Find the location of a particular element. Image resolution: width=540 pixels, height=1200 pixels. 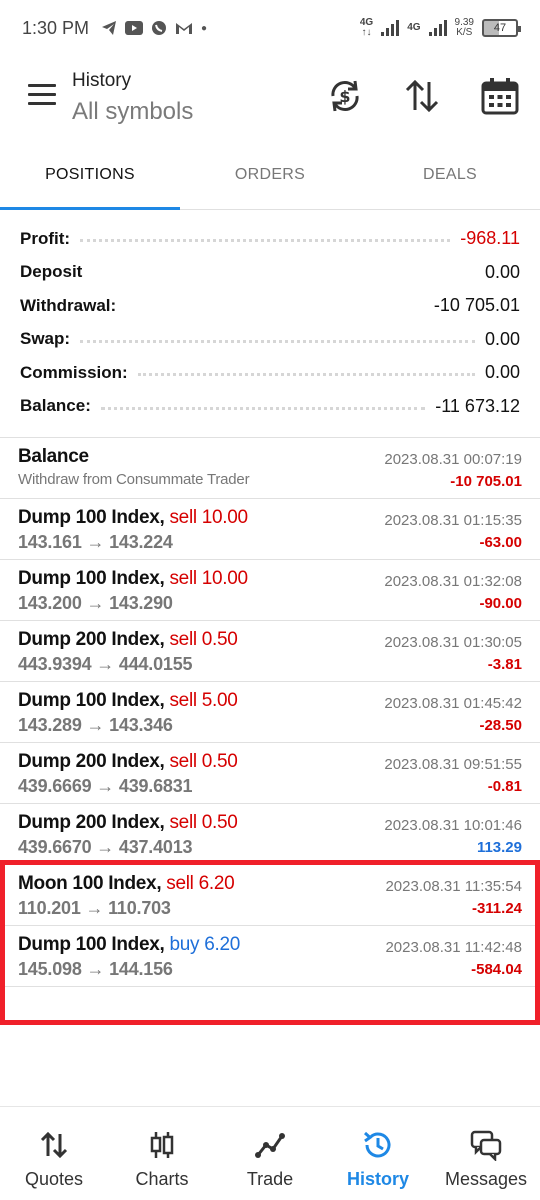

history-tabs: POSITIONS ORDERS DEALS is located at coordinates (270, 181).